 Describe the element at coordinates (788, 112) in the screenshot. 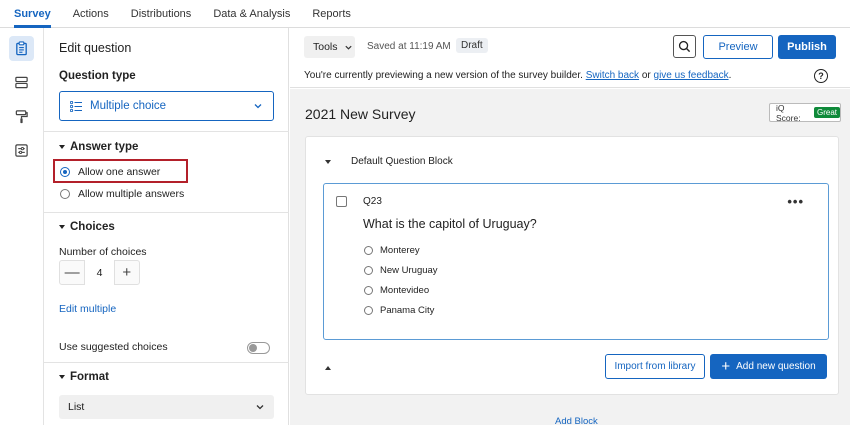

I see `iq-score-label: iQ Score:` at that location.